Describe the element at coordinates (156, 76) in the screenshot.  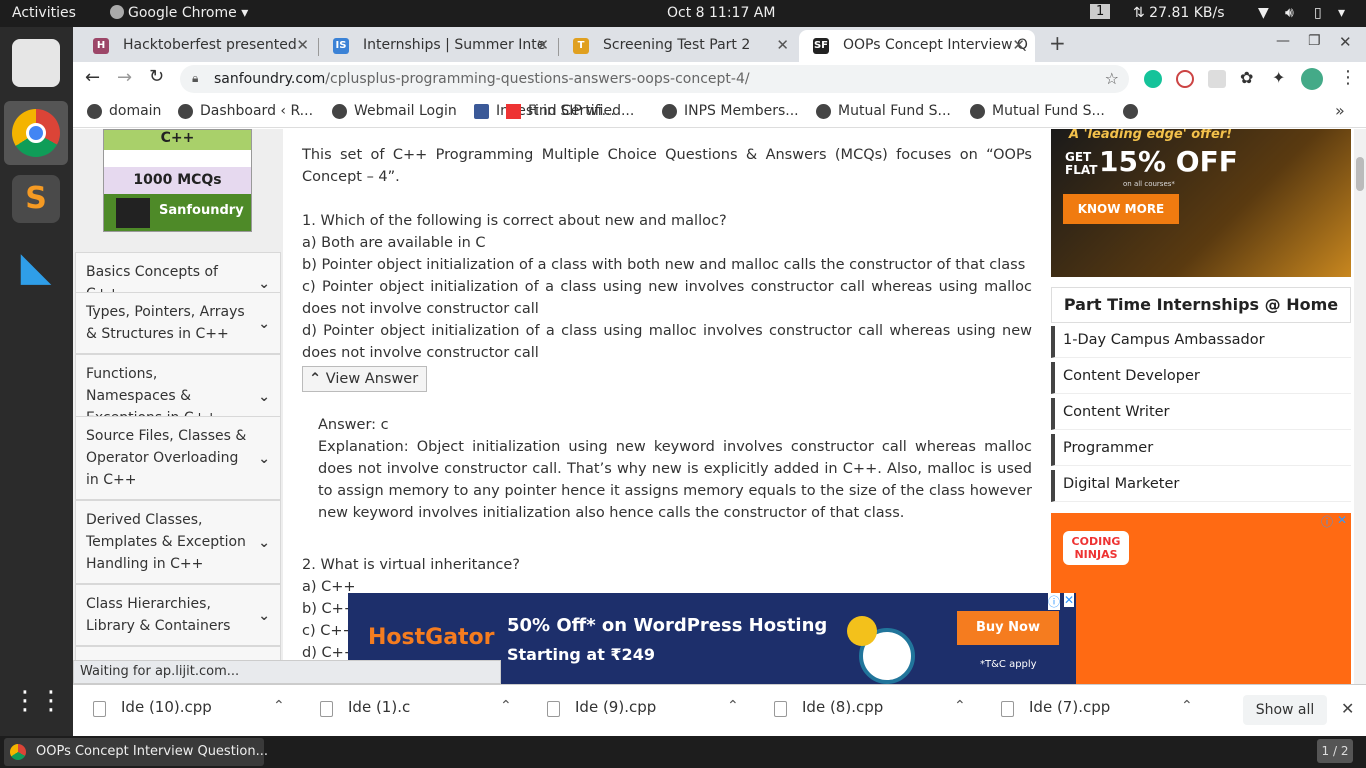
I see `reload-icon: ↻` at that location.